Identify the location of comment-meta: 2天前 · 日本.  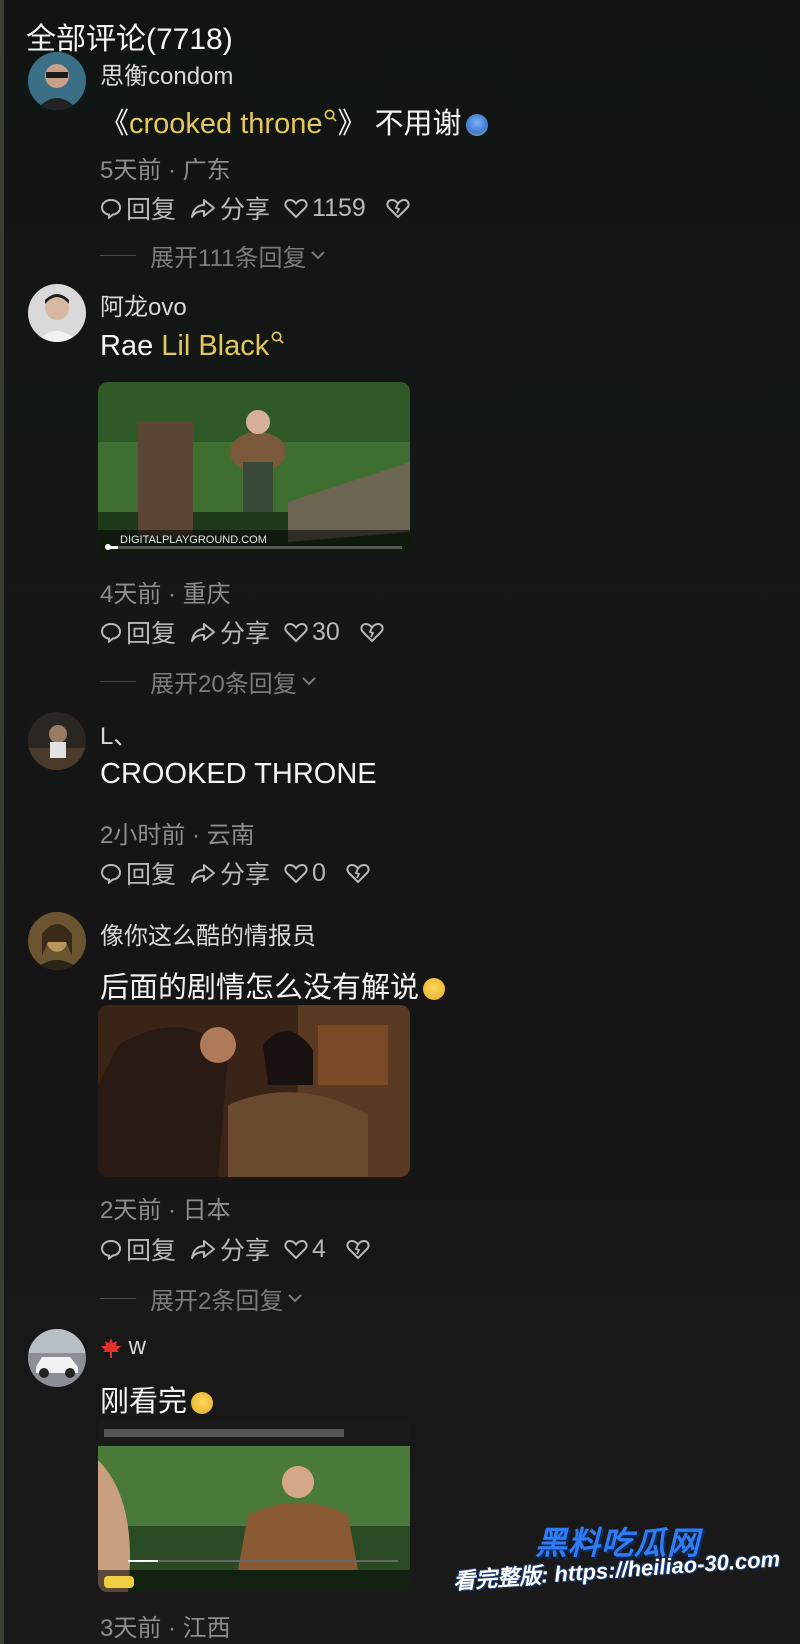
(165, 1210).